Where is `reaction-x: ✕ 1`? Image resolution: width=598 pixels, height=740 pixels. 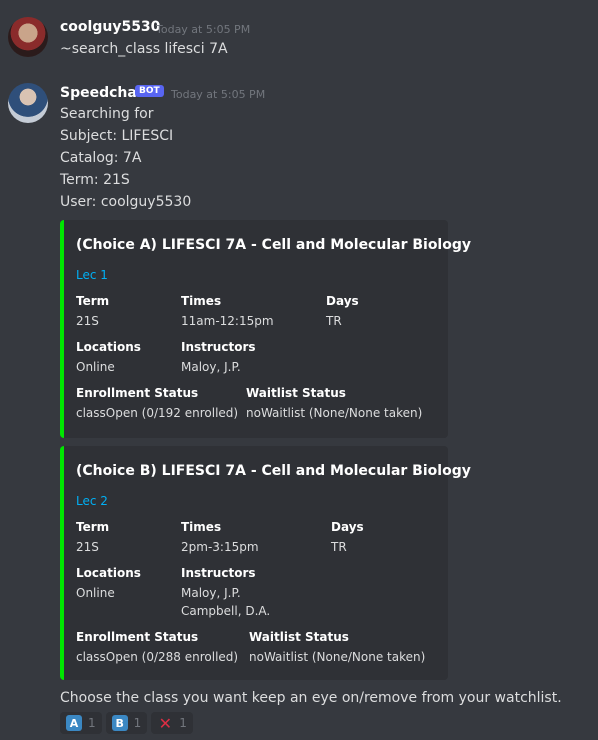 reaction-x: ✕ 1 is located at coordinates (172, 723).